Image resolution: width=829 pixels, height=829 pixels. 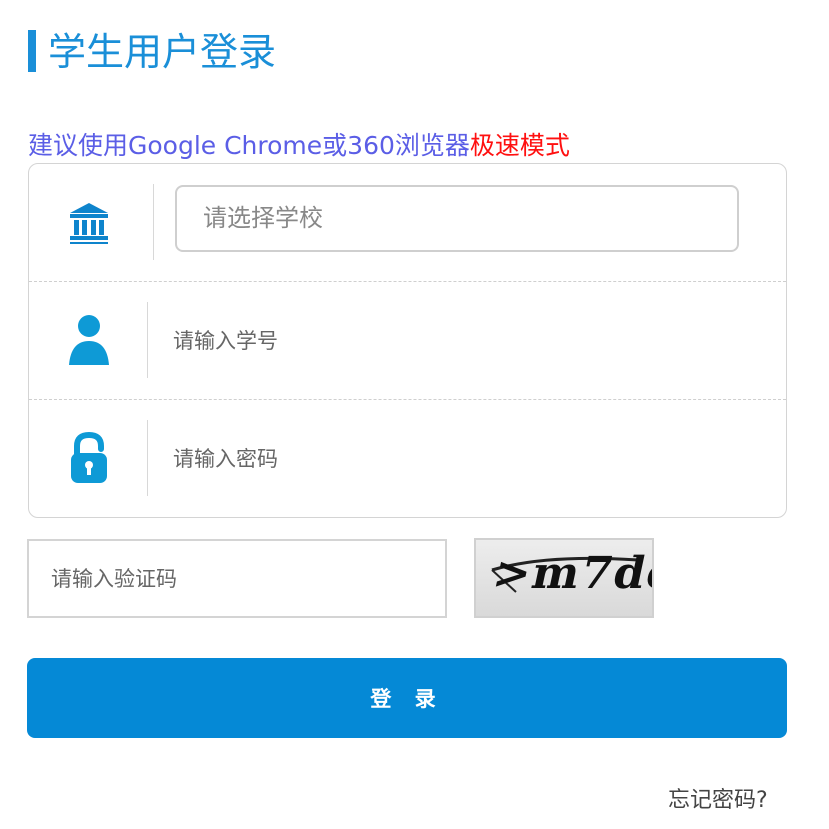 I want to click on student-id-input, so click(x=453, y=341).